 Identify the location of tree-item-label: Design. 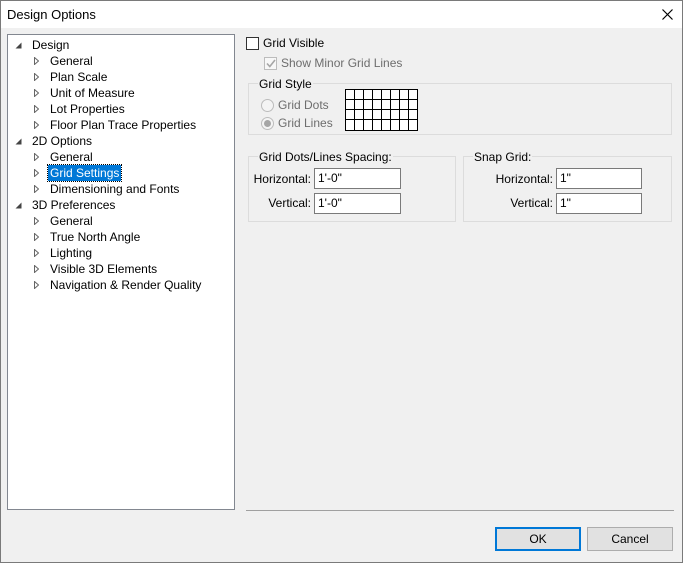
(51, 45).